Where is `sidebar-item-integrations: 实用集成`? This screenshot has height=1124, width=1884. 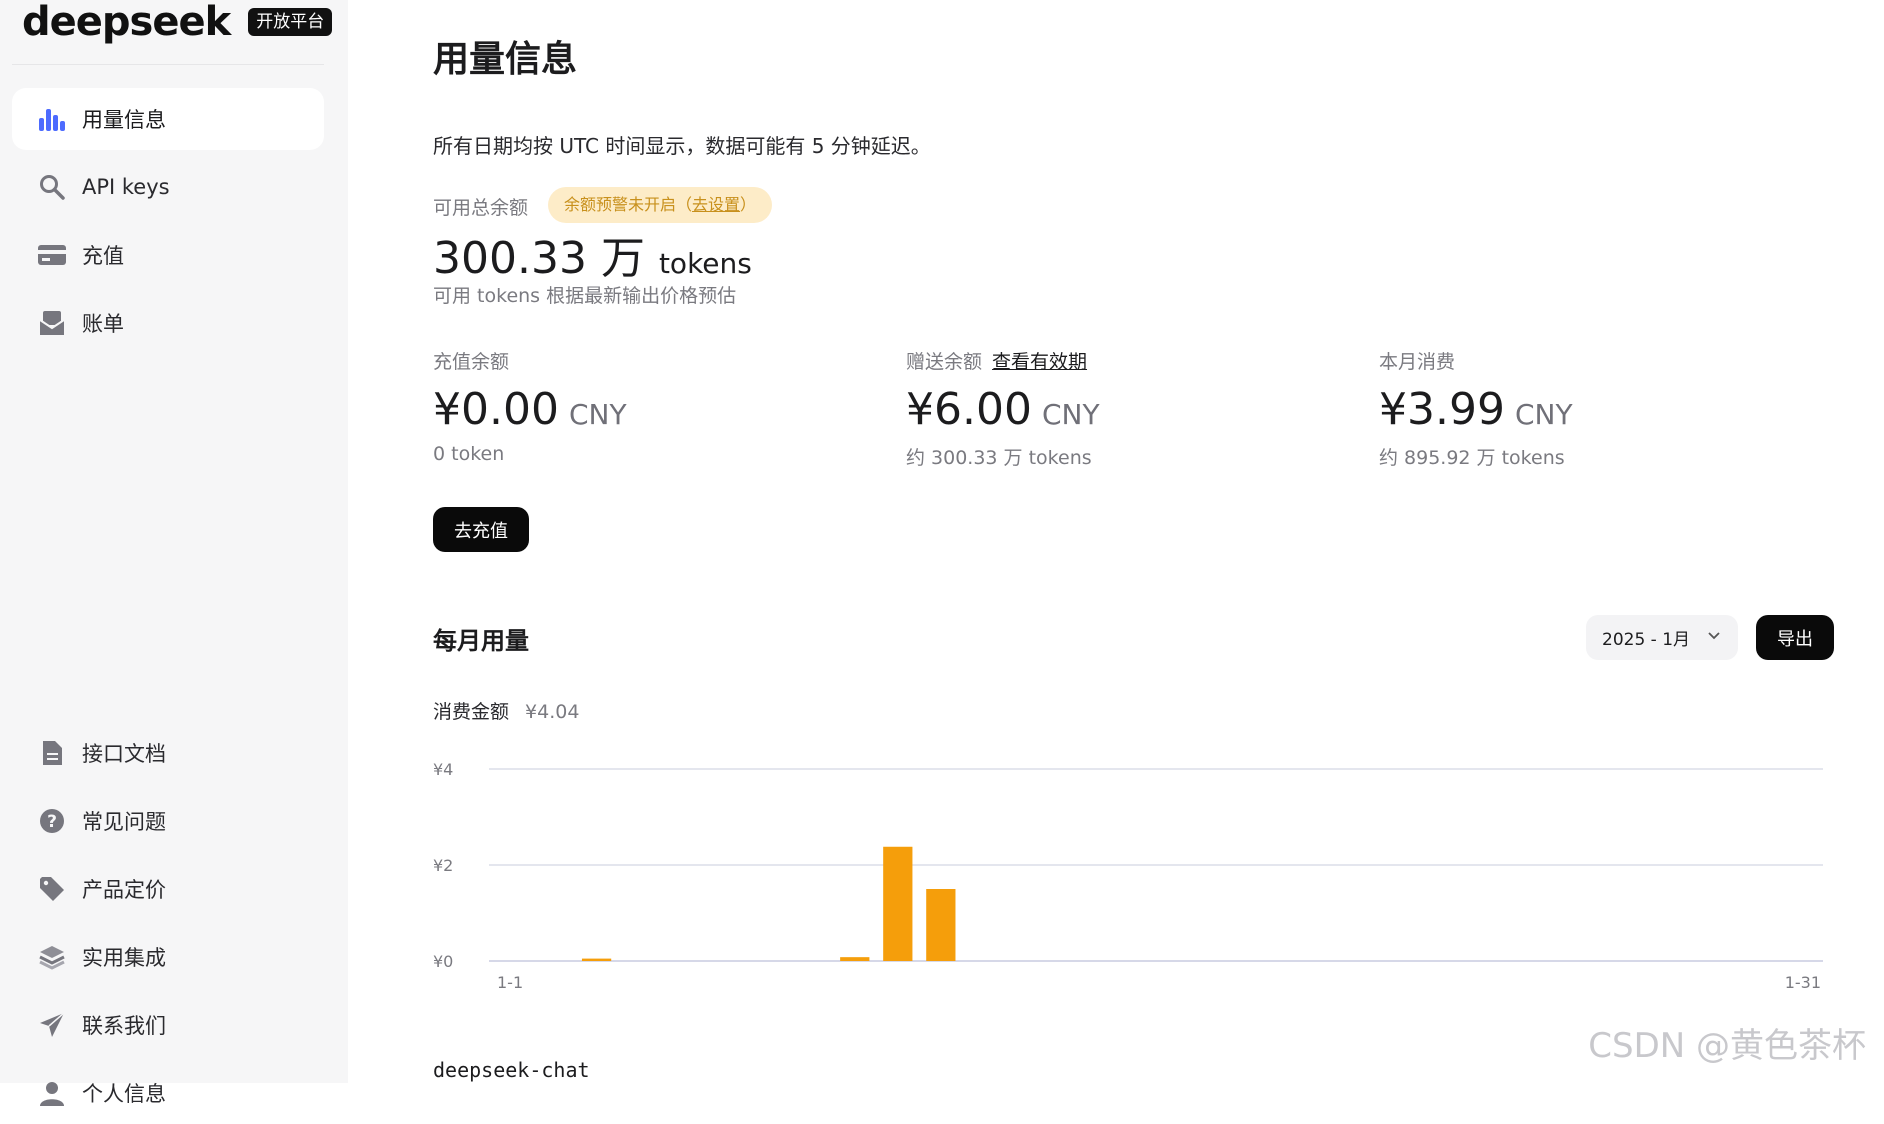 sidebar-item-integrations: 实用集成 is located at coordinates (168, 957).